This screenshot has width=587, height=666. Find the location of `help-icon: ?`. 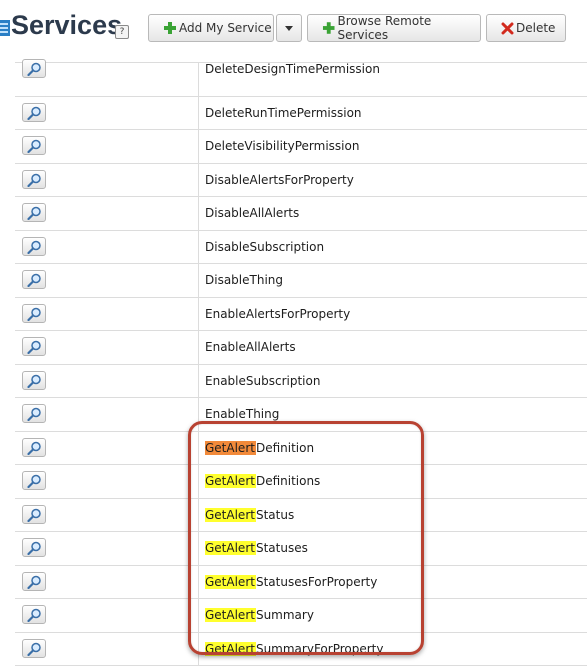

help-icon: ? is located at coordinates (122, 32).